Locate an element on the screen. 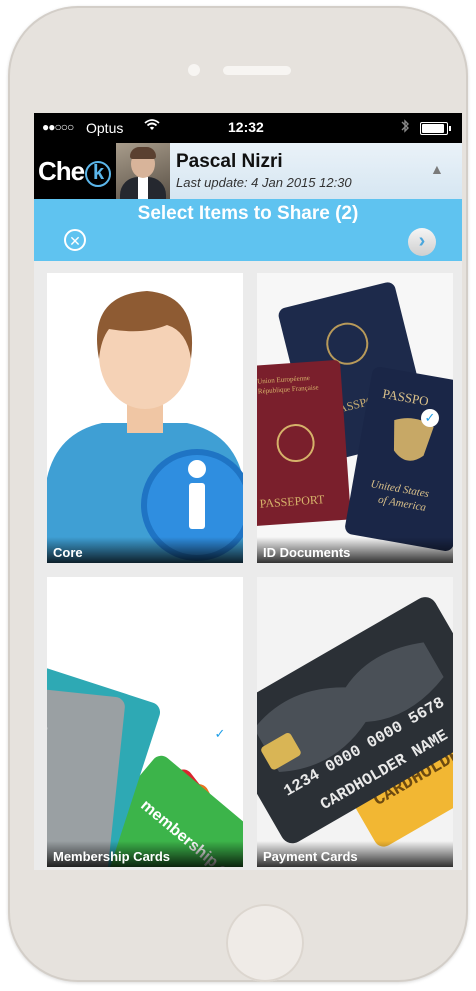  signal-icon: ●●○○○ is located at coordinates (58, 127).